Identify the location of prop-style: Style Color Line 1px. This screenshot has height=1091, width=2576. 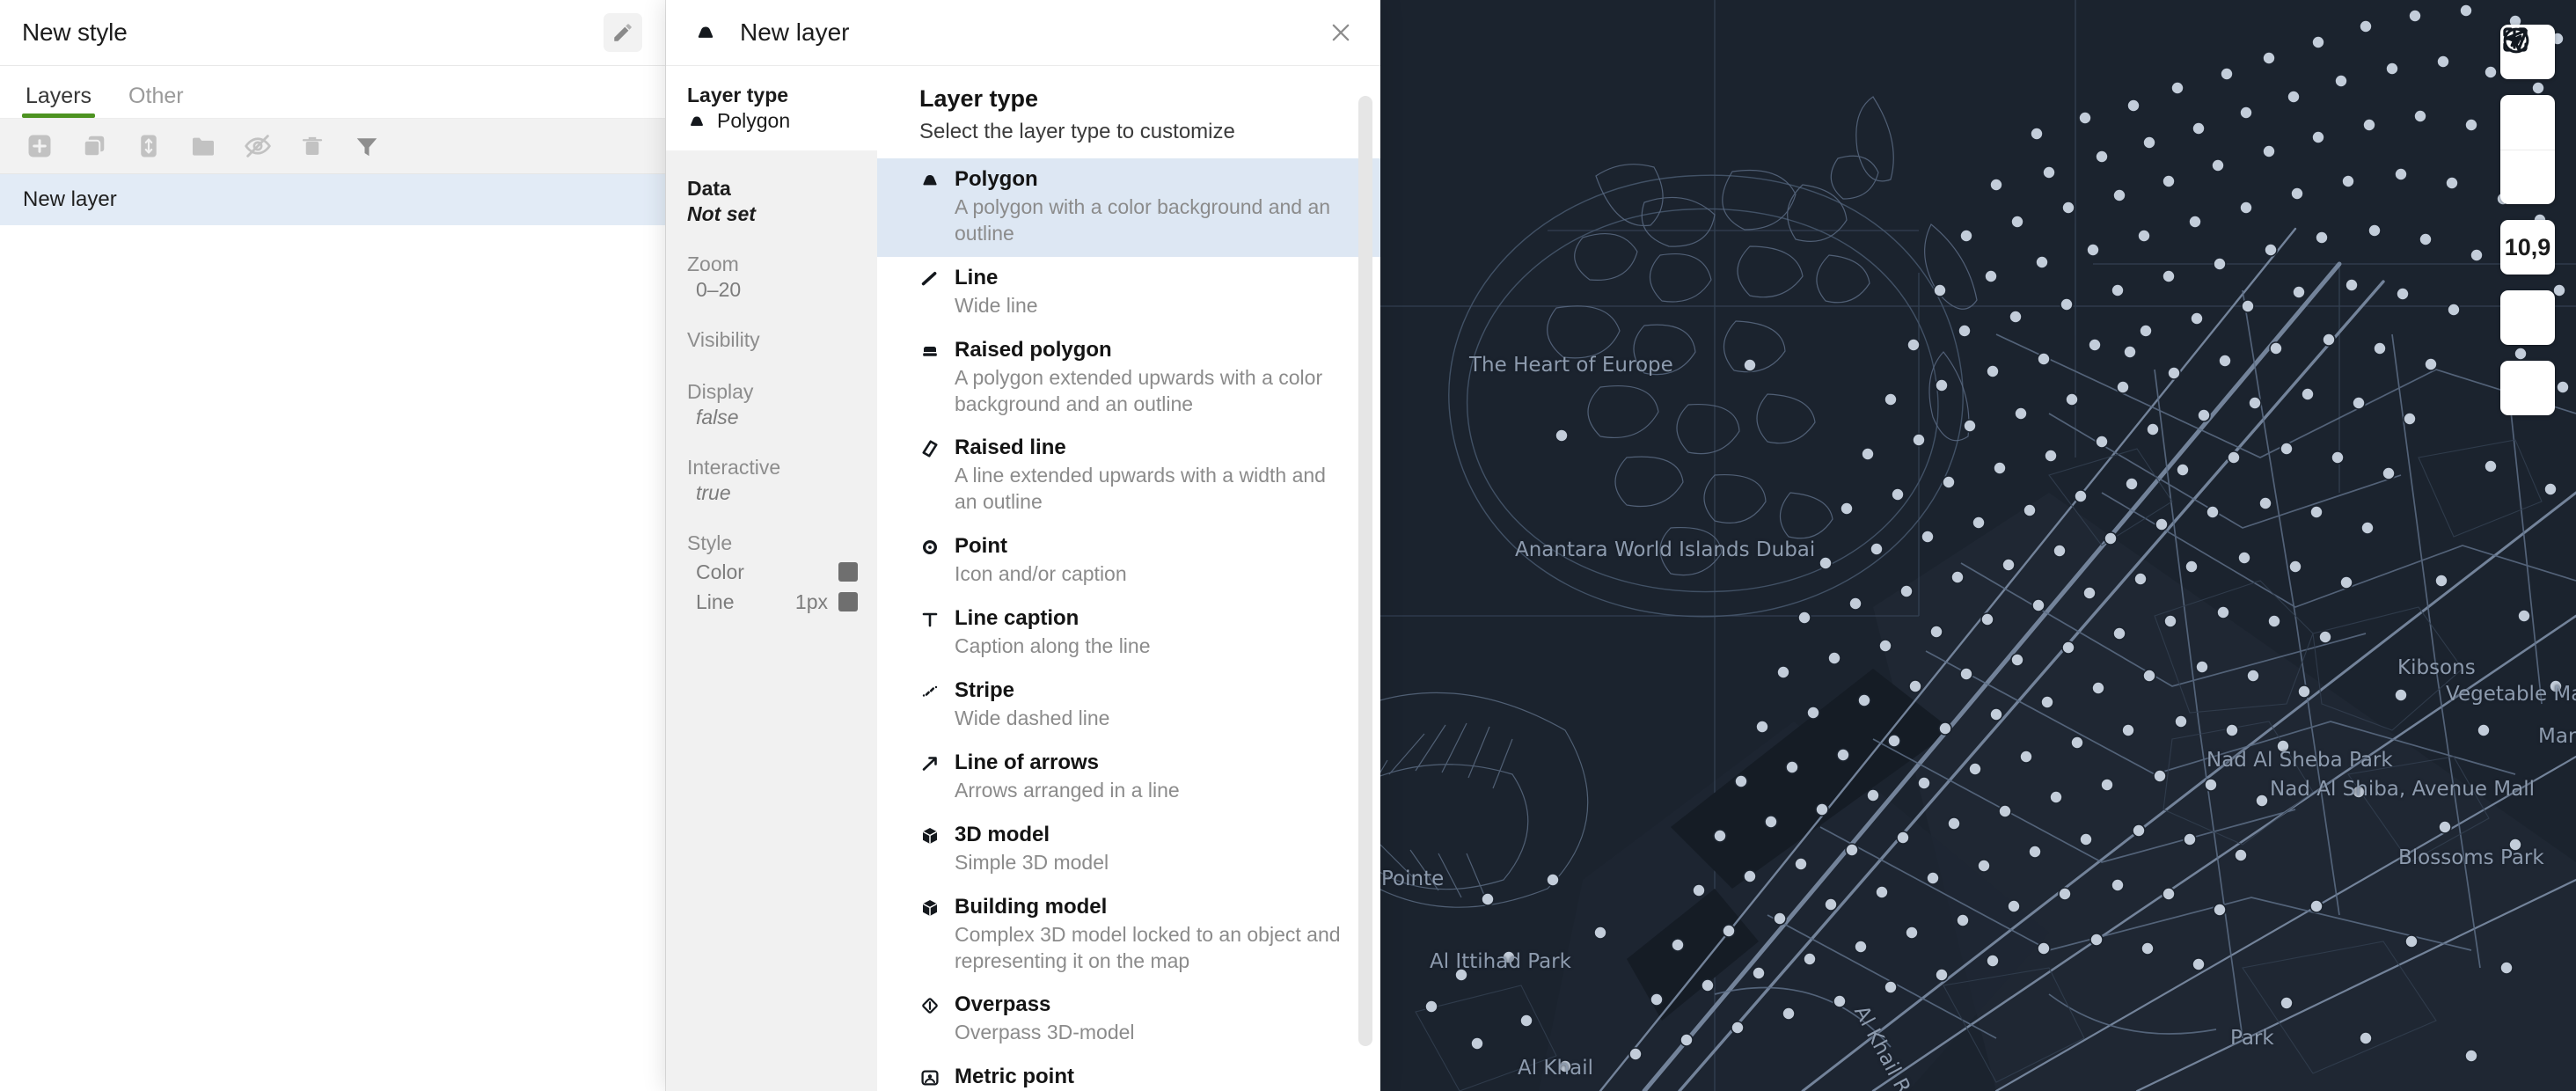
(771, 574).